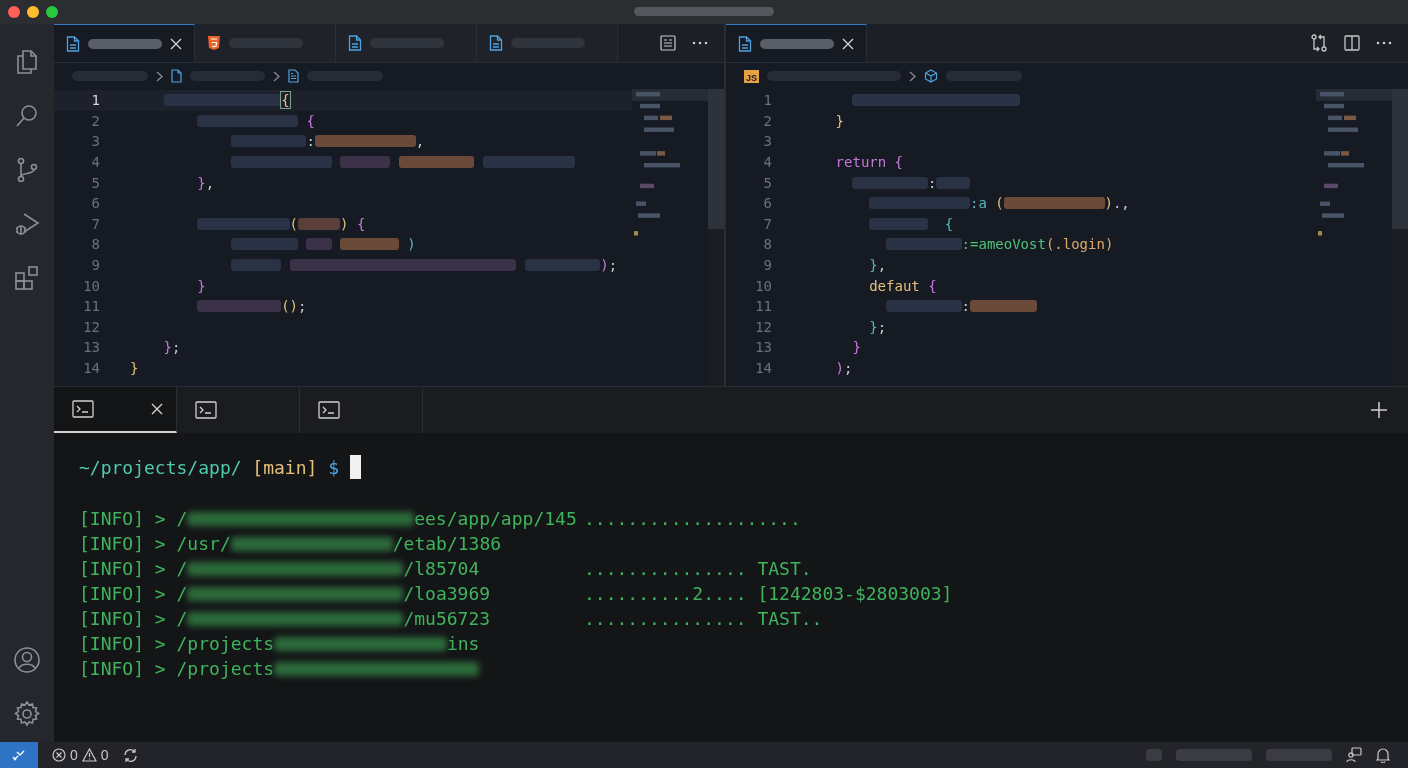 This screenshot has width=1408, height=768. Describe the element at coordinates (1121, 203) in the screenshot. I see `code-token: .,` at that location.